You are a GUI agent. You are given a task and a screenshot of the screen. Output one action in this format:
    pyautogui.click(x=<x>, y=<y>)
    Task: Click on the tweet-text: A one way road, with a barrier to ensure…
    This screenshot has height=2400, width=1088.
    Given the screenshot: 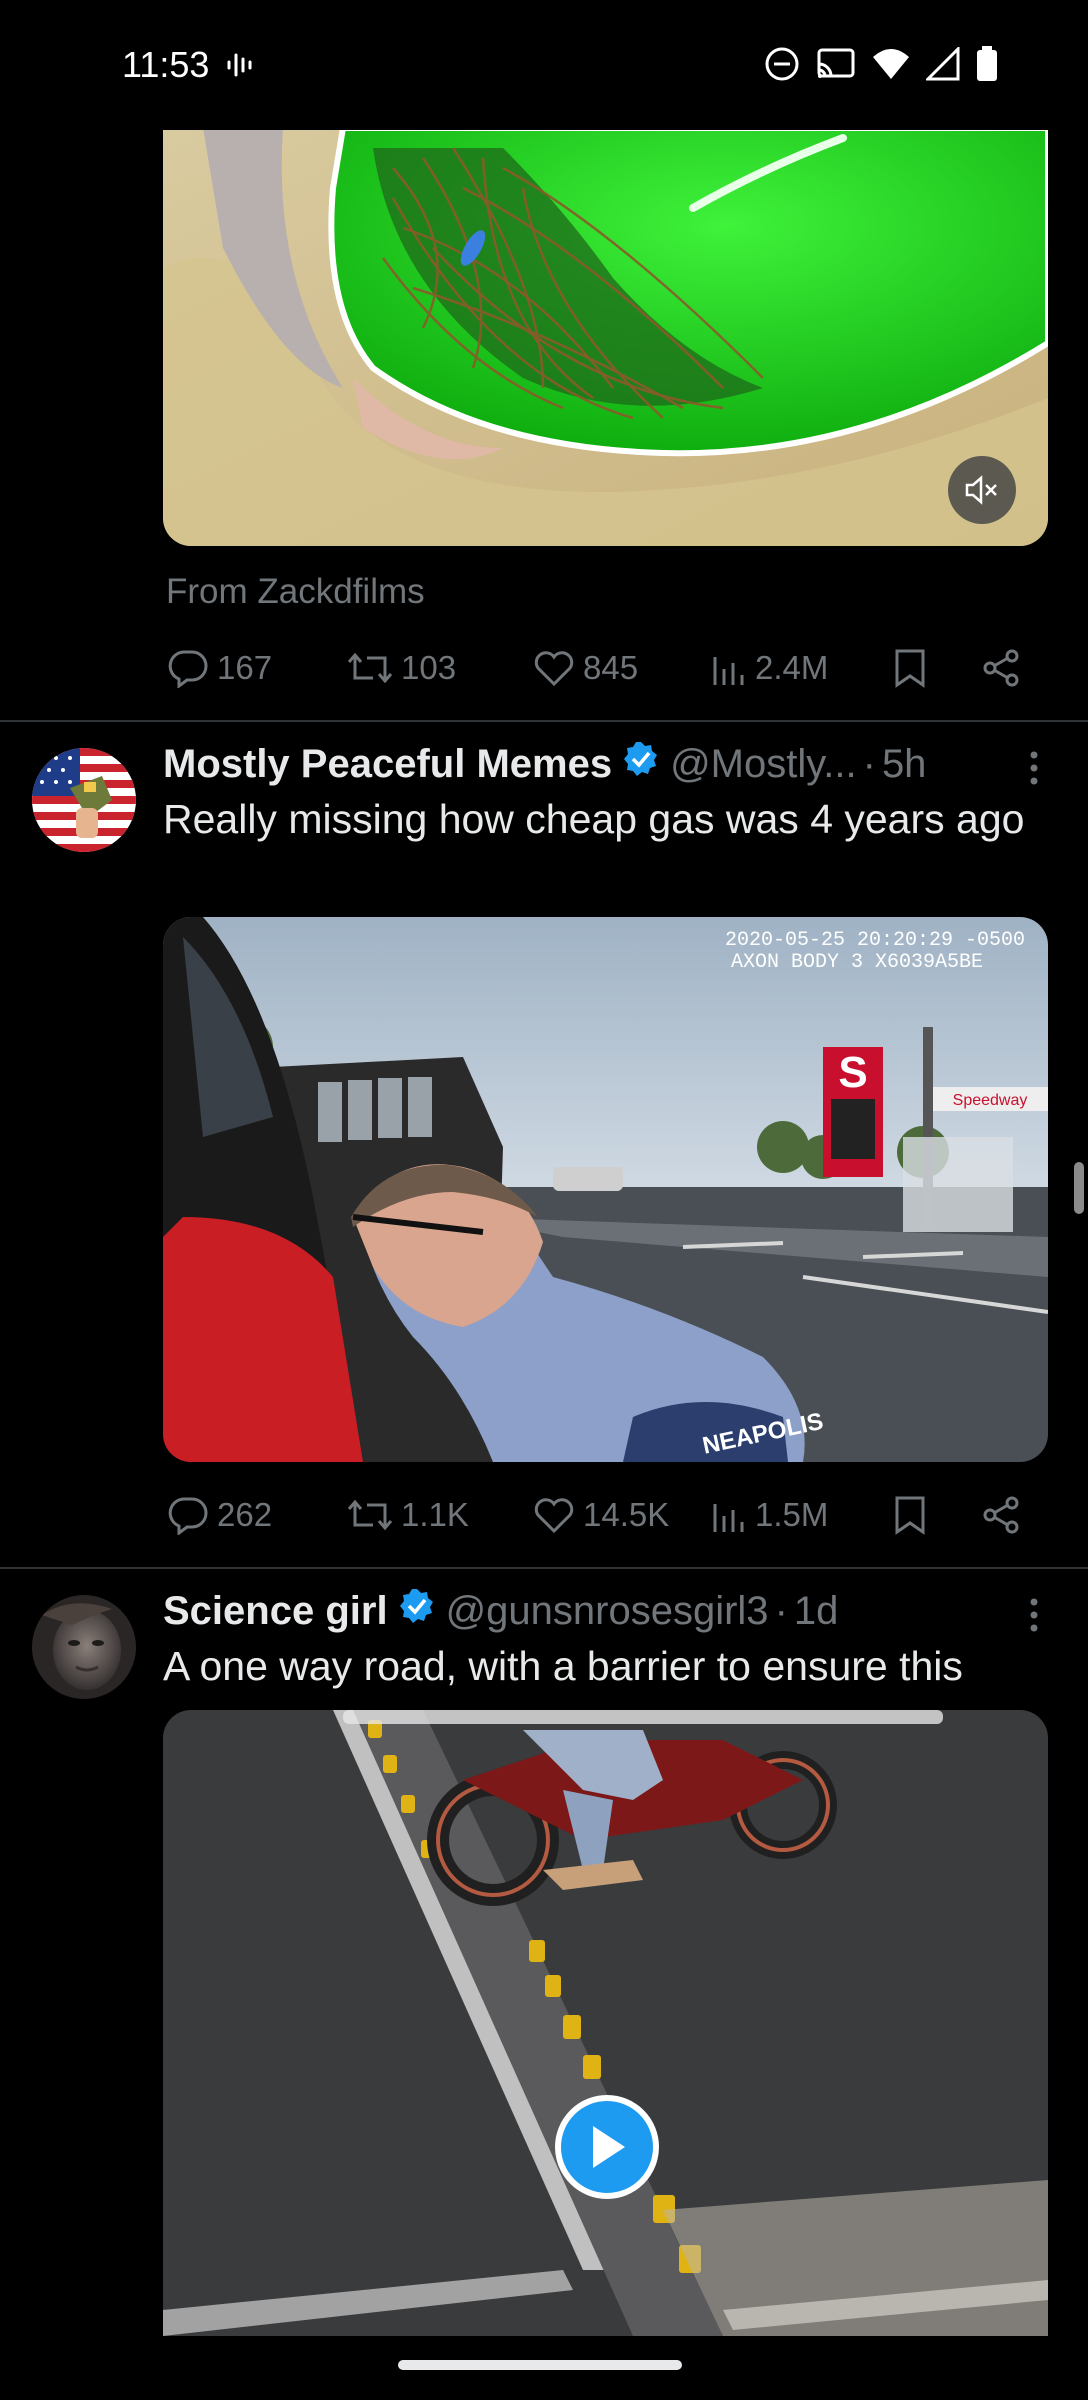 What is the action you would take?
    pyautogui.click(x=563, y=1666)
    